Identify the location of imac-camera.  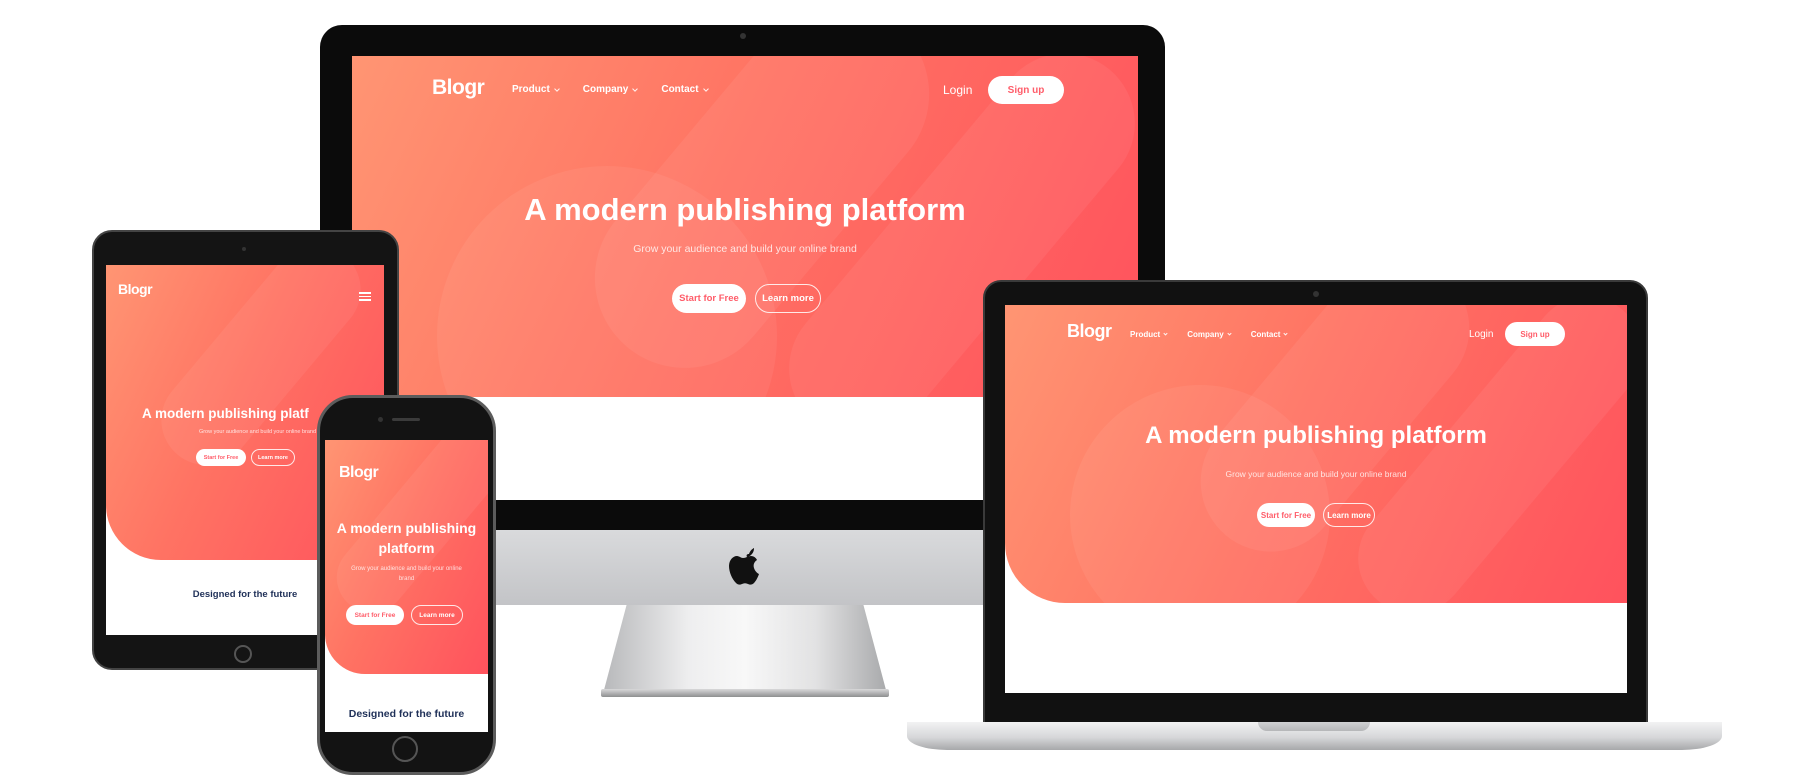
(743, 36).